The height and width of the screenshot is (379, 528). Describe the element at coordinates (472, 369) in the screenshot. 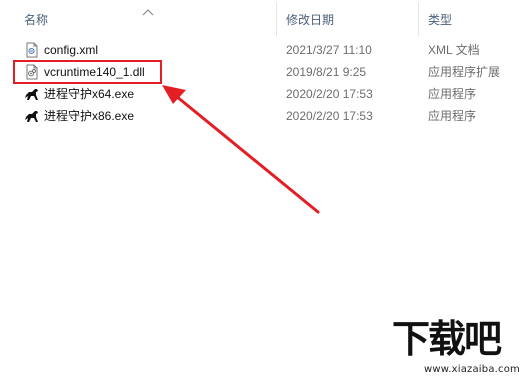

I see `watermark-url: www.xiazaiba.com` at that location.